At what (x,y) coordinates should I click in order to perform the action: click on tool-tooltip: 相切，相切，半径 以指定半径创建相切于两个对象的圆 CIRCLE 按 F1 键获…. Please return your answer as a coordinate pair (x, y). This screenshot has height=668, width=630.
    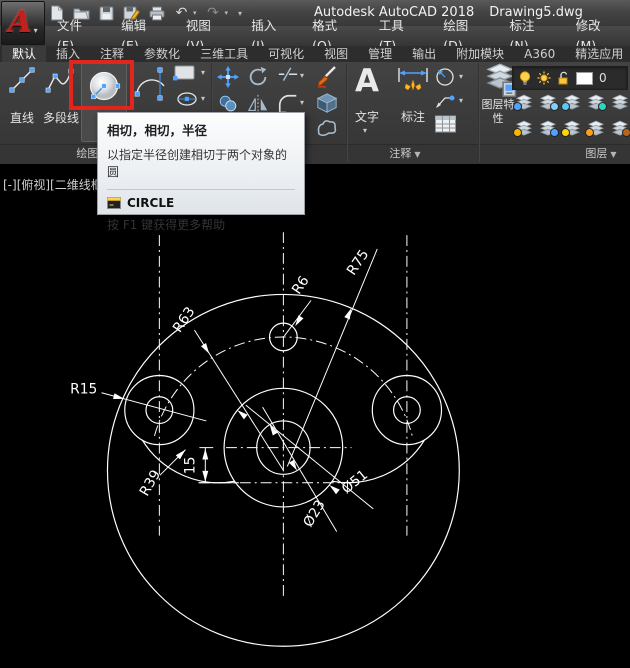
    Looking at the image, I should click on (201, 172).